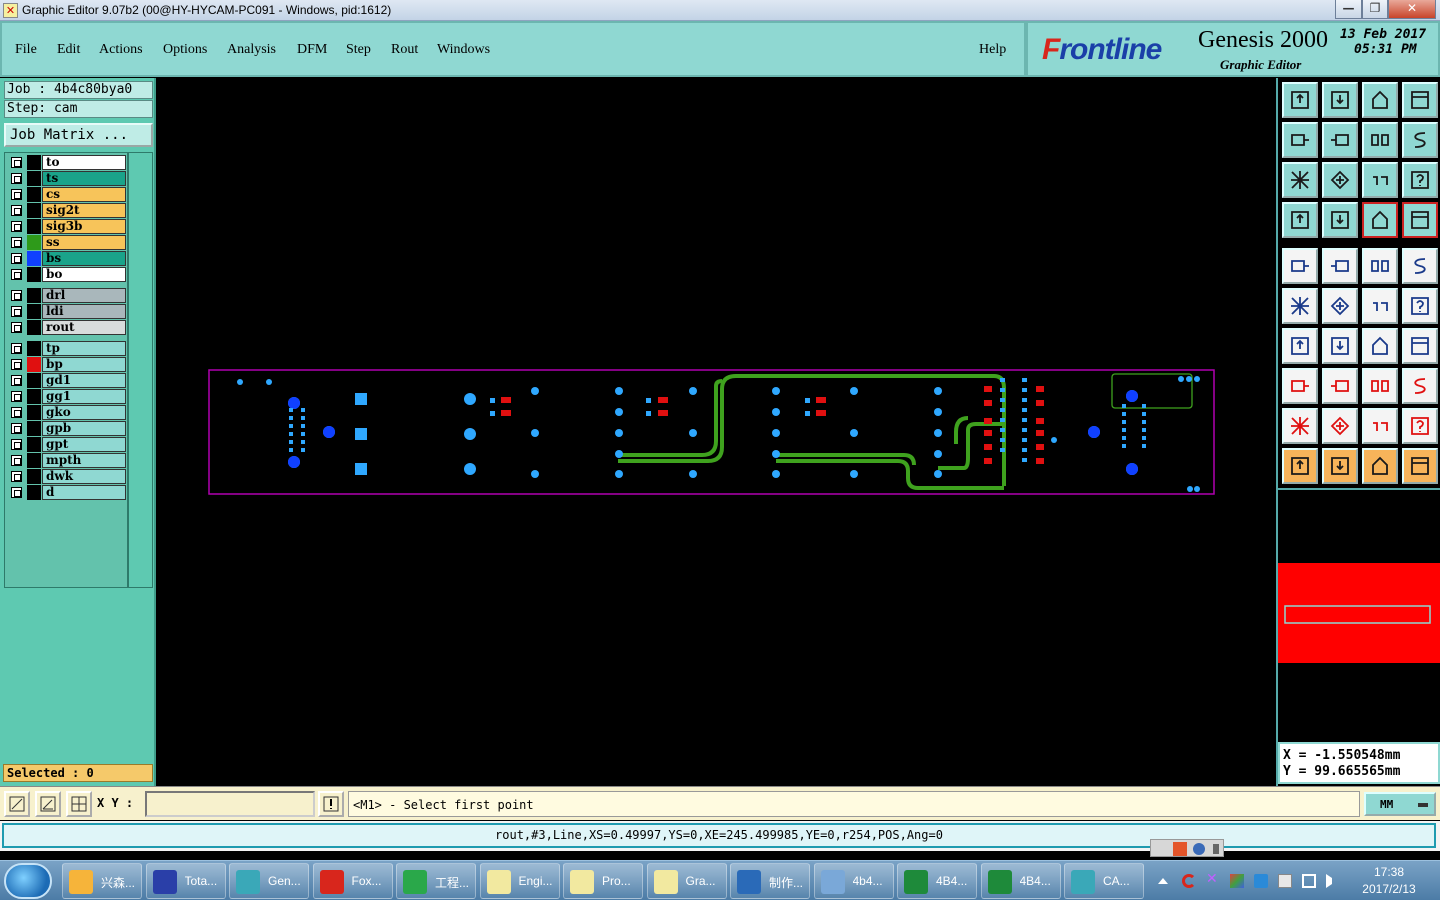 The width and height of the screenshot is (1440, 900). What do you see at coordinates (28, 881) in the screenshot?
I see `start-button` at bounding box center [28, 881].